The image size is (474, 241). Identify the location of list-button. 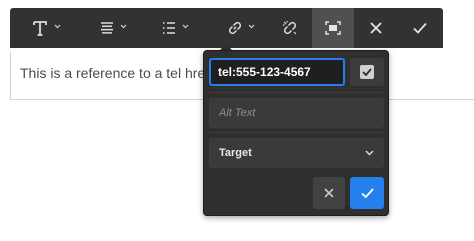
(169, 28).